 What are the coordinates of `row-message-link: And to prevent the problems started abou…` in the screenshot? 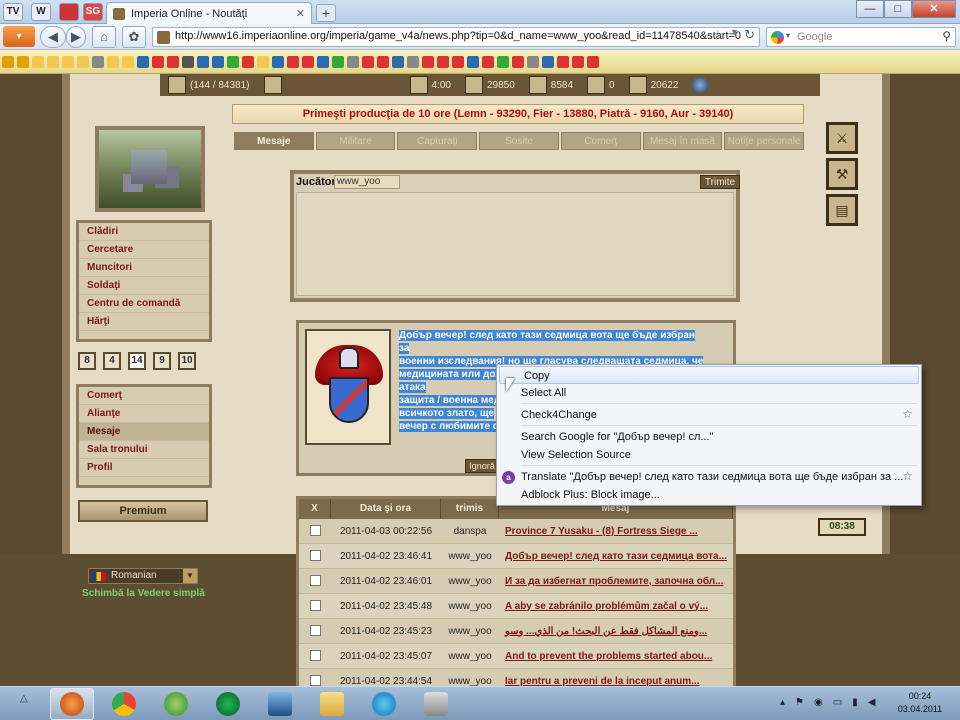 It's located at (616, 656).